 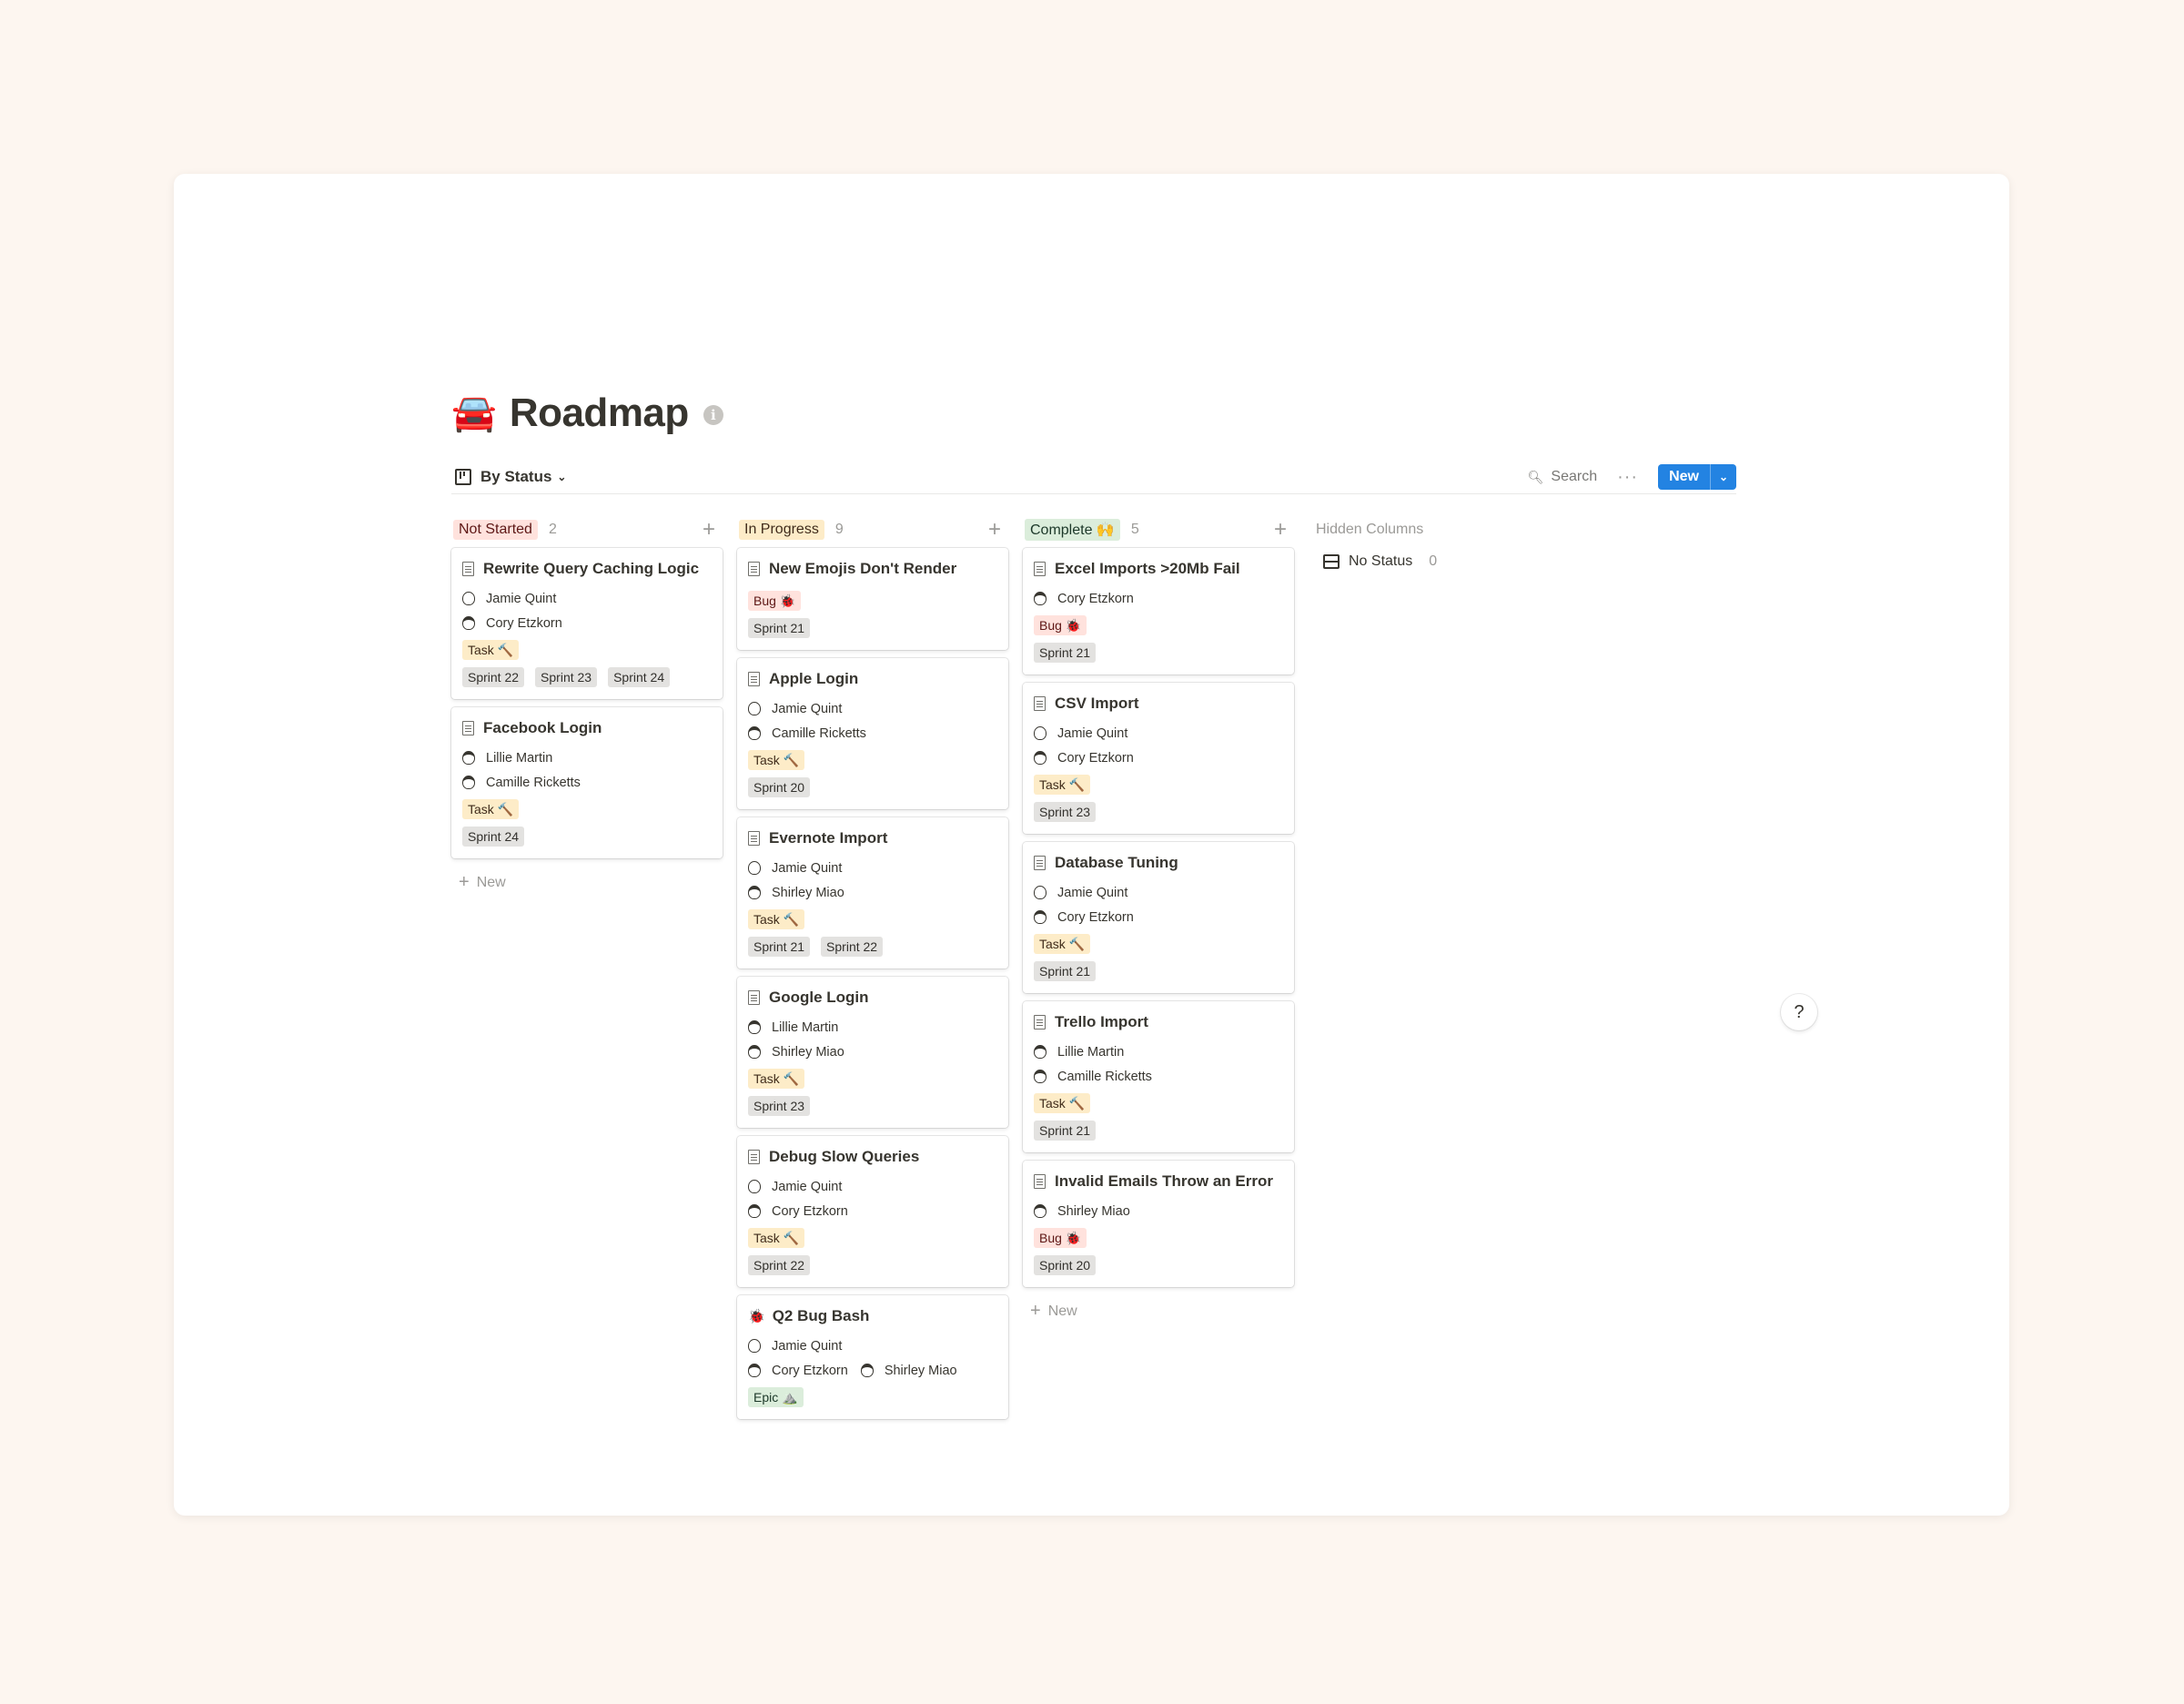 I want to click on info-icon: i, so click(x=713, y=415).